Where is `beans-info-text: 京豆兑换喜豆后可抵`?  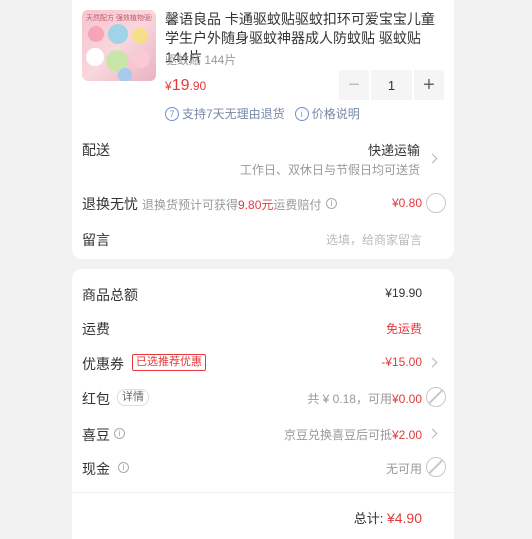 beans-info-text: 京豆兑换喜豆后可抵 is located at coordinates (337, 435).